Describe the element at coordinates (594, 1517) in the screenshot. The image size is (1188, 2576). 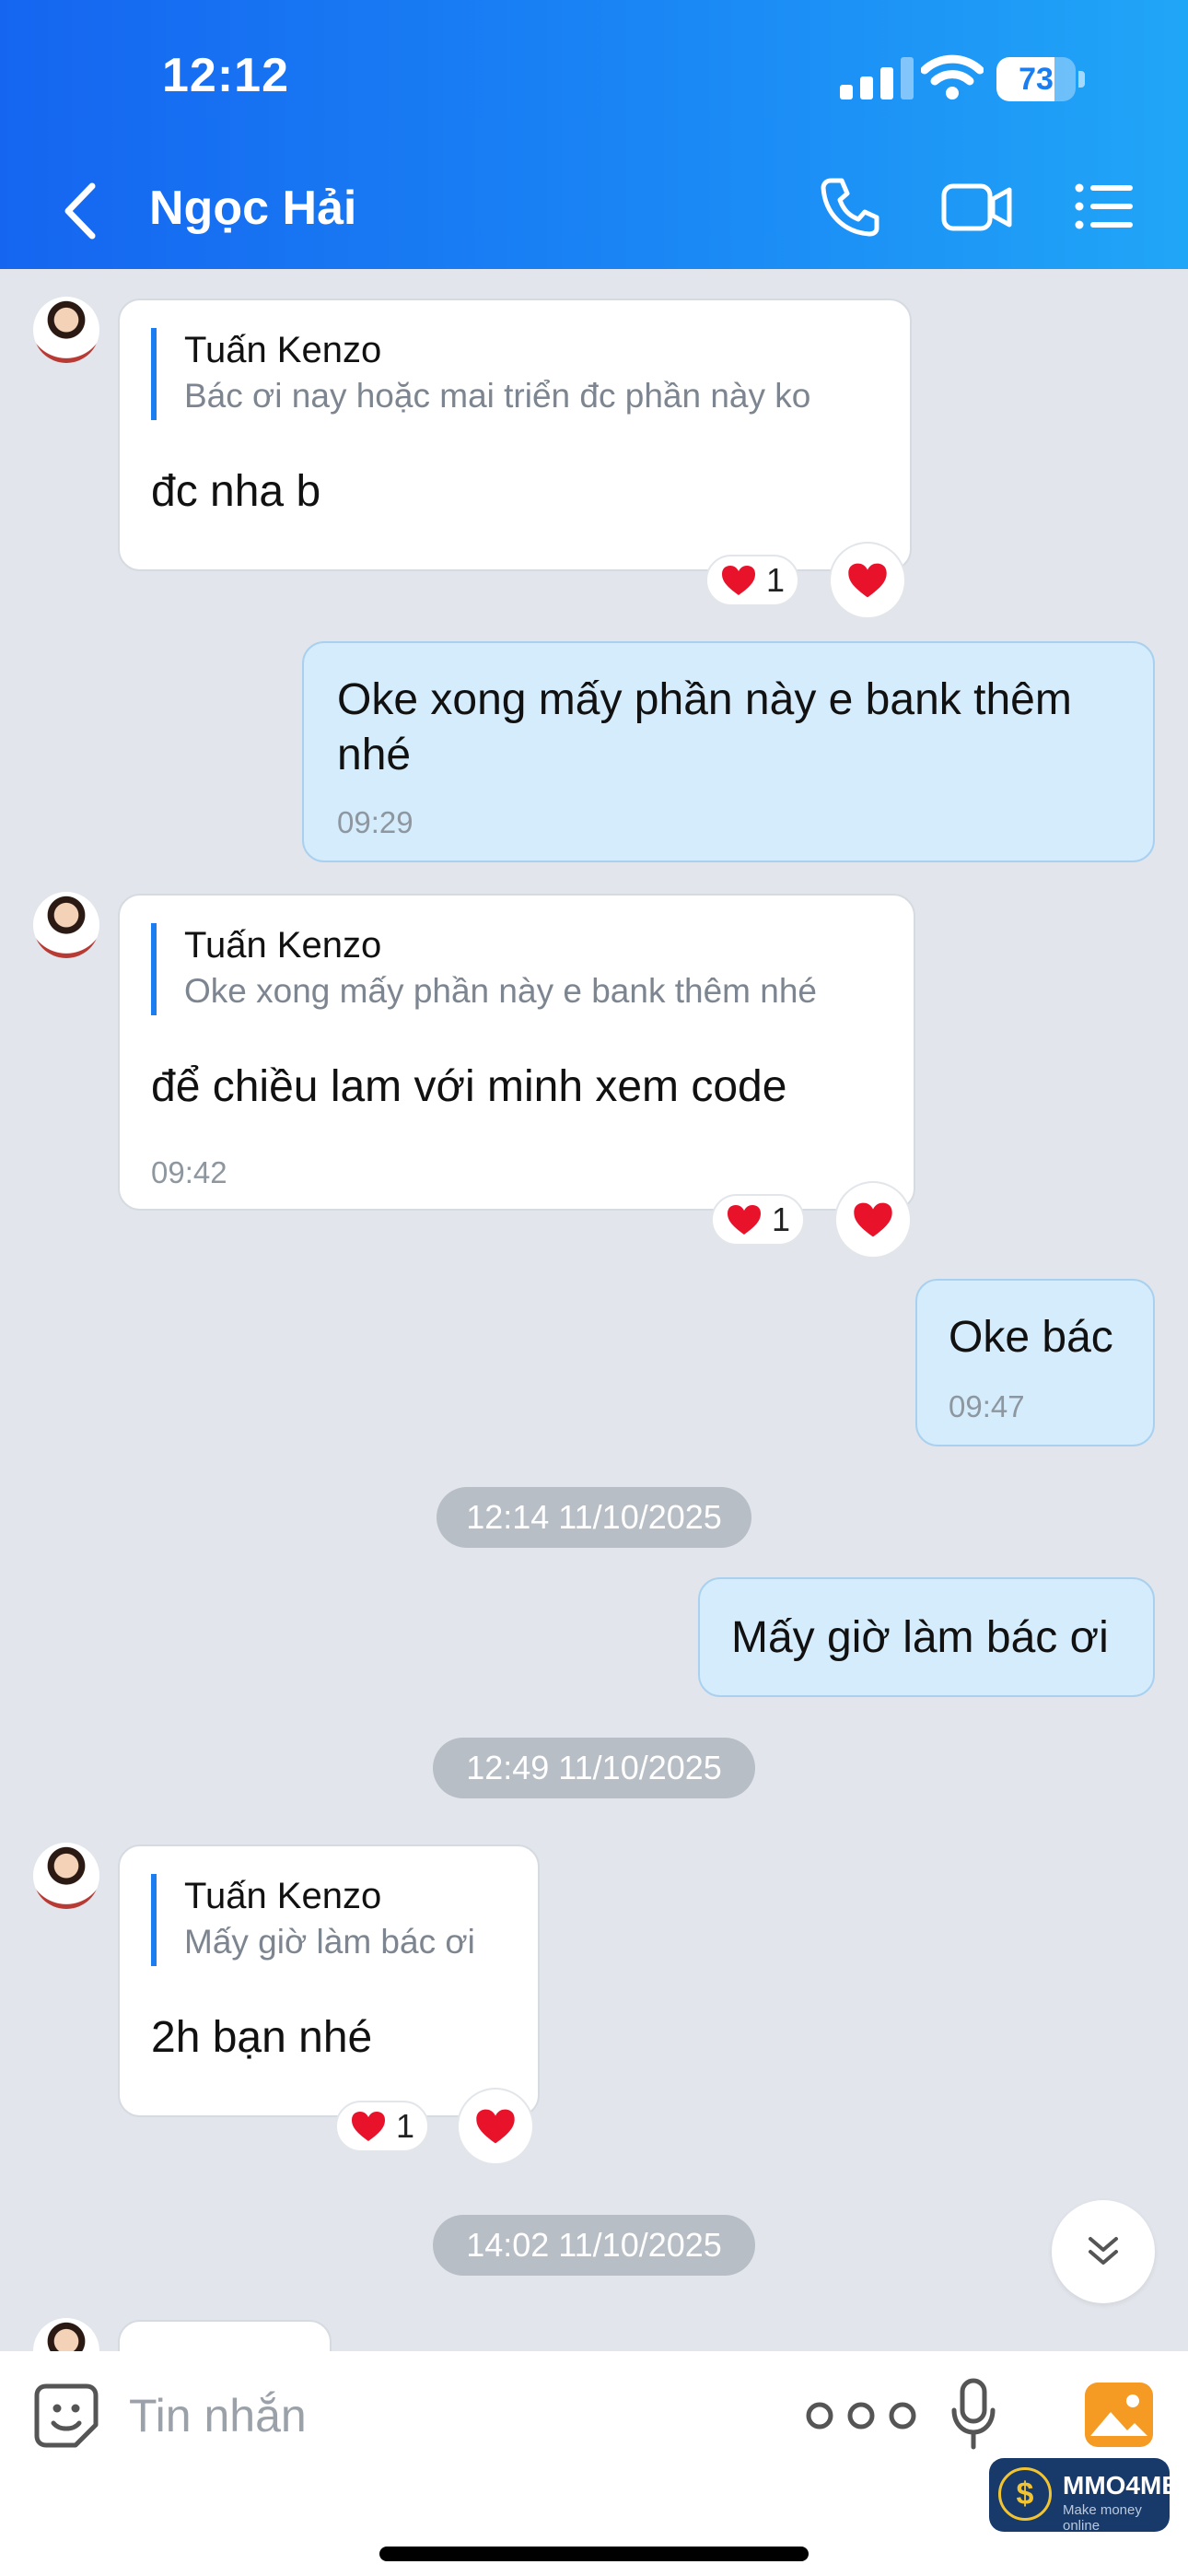
I see `date-separator: 12:14 11/10/2025` at that location.